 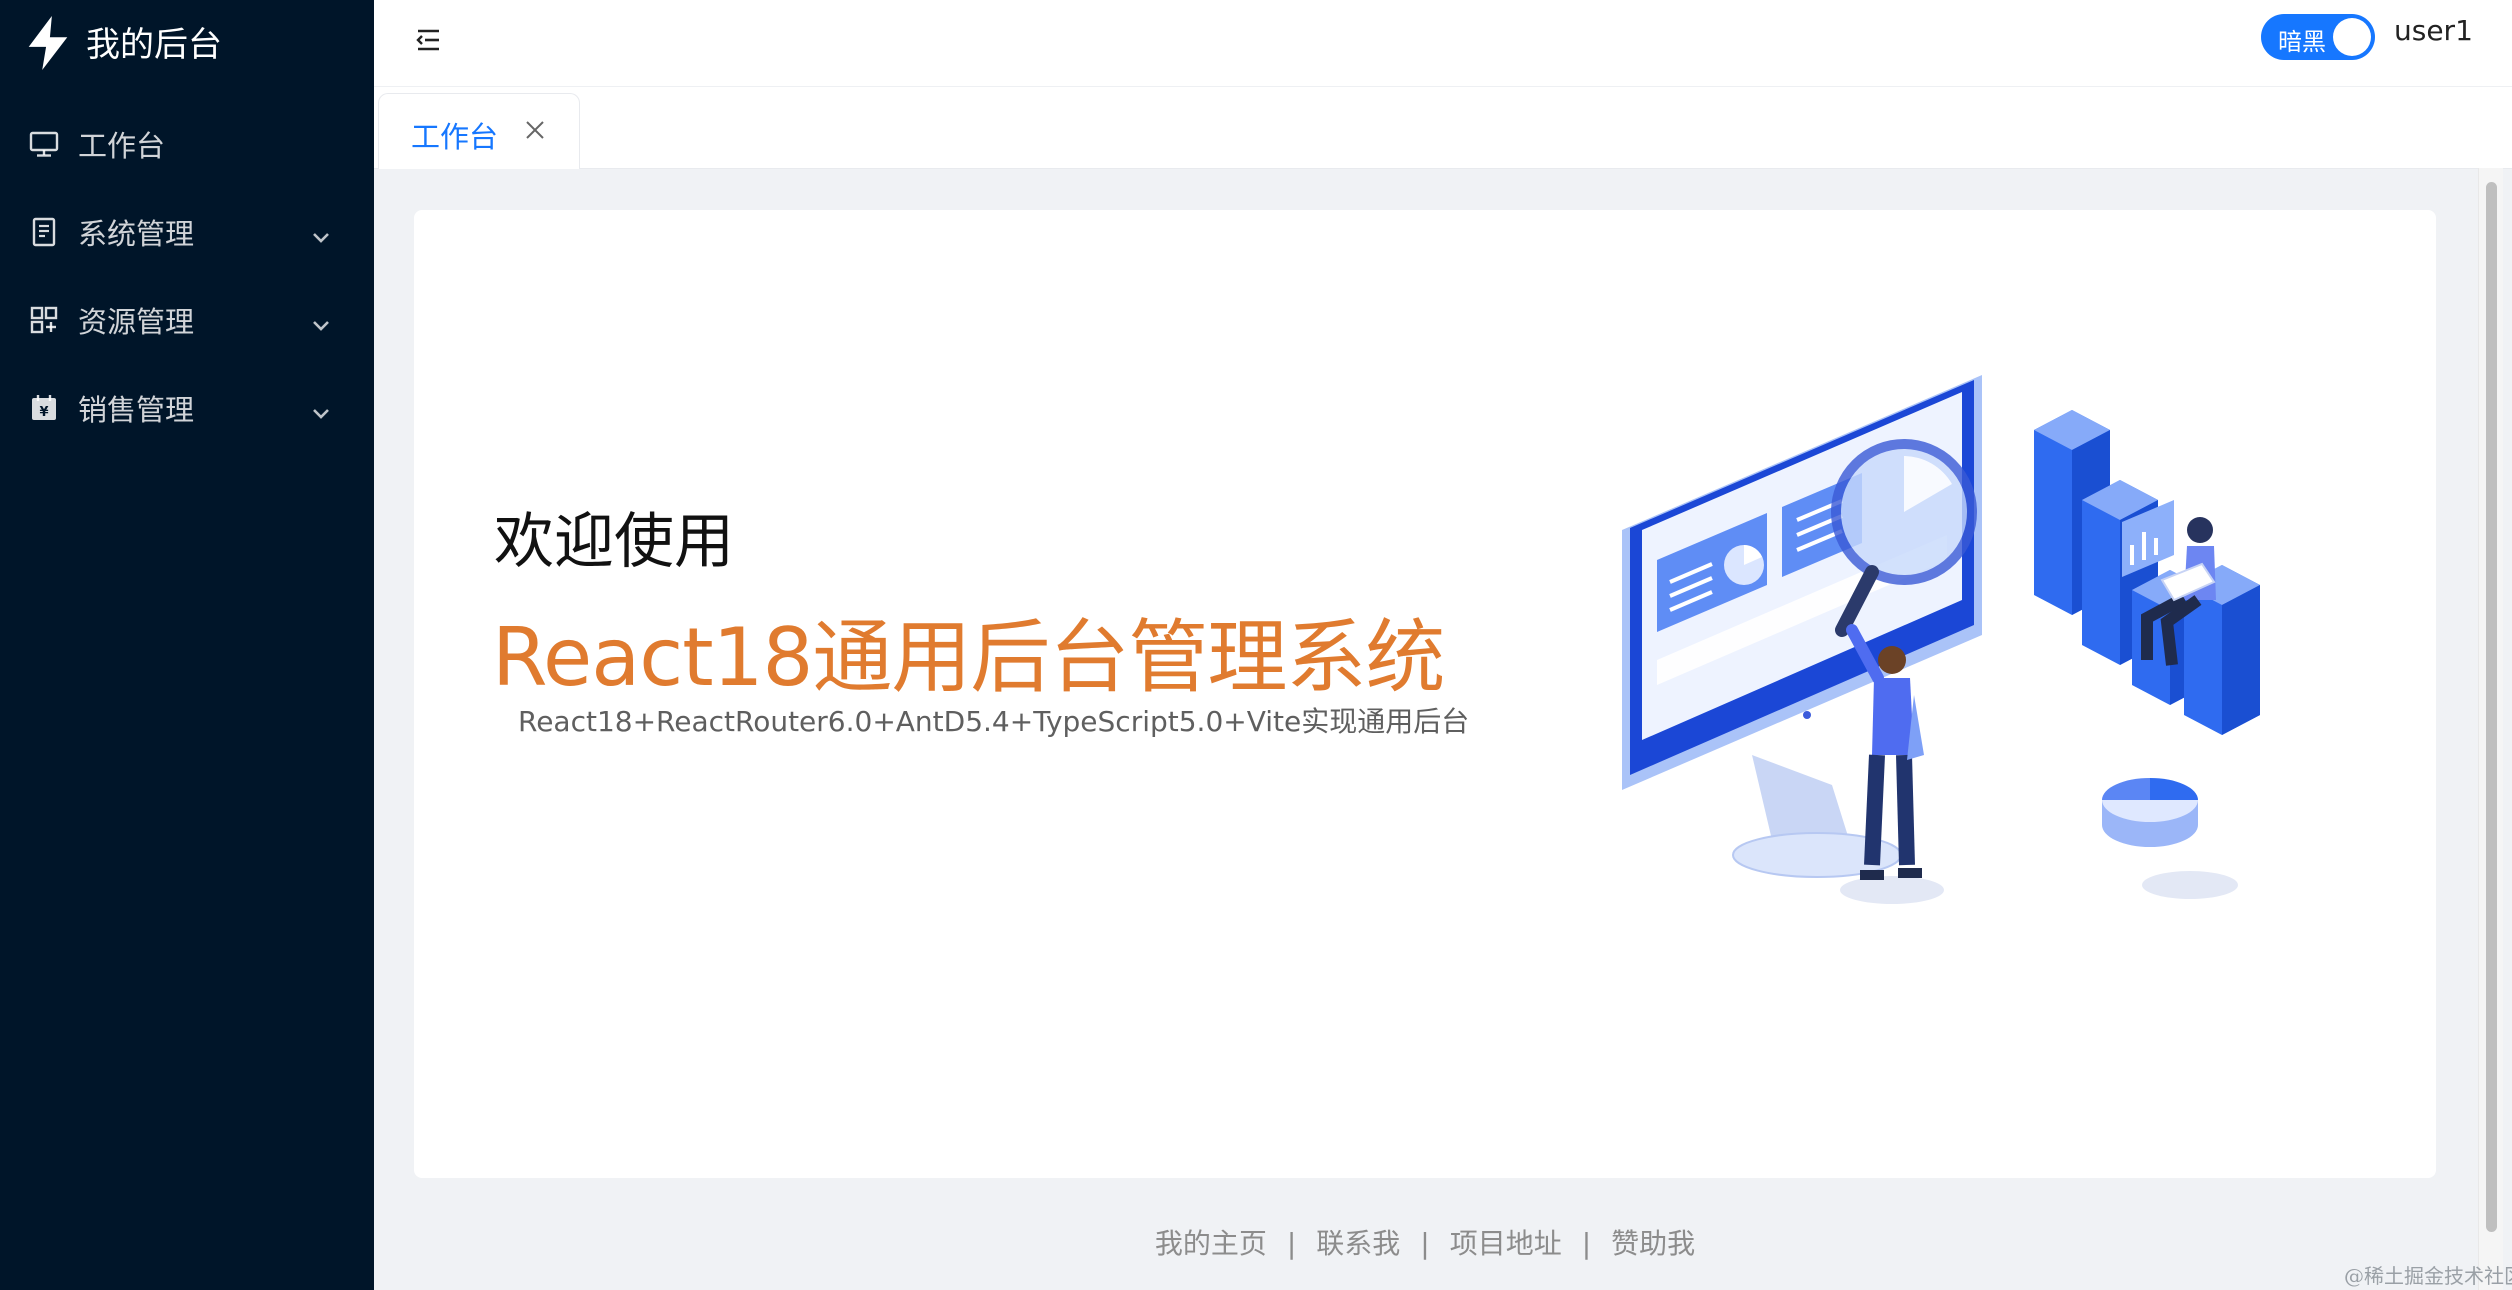 I want to click on dark-mode-toggle: 暗黑, so click(x=2318, y=37).